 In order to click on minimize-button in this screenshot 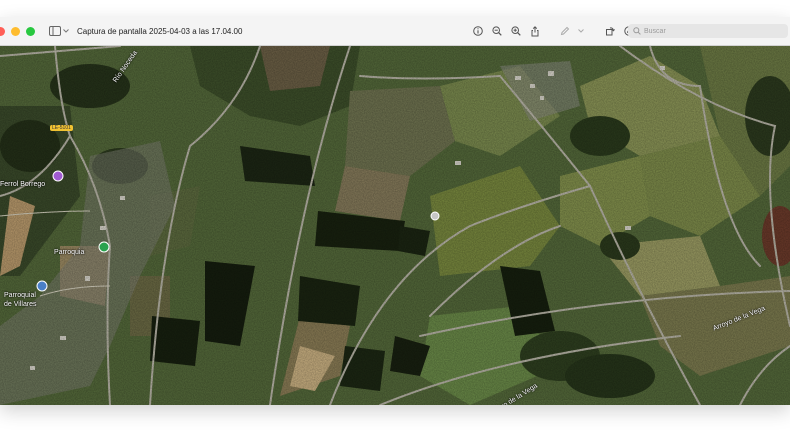, I will do `click(15, 31)`.